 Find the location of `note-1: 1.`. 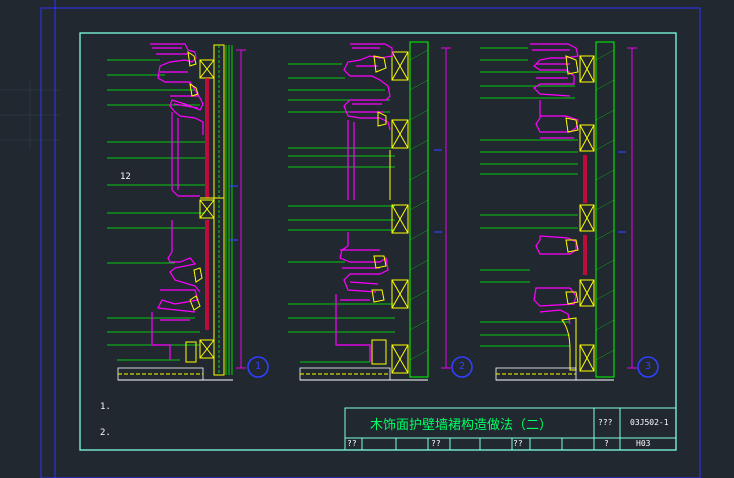

note-1: 1. is located at coordinates (105, 407).